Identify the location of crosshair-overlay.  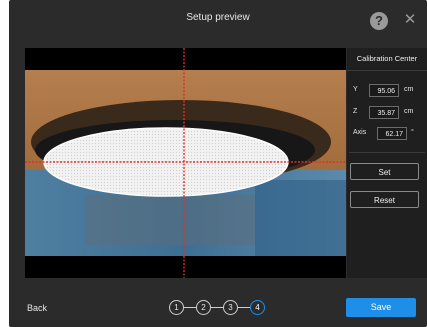
(184, 163).